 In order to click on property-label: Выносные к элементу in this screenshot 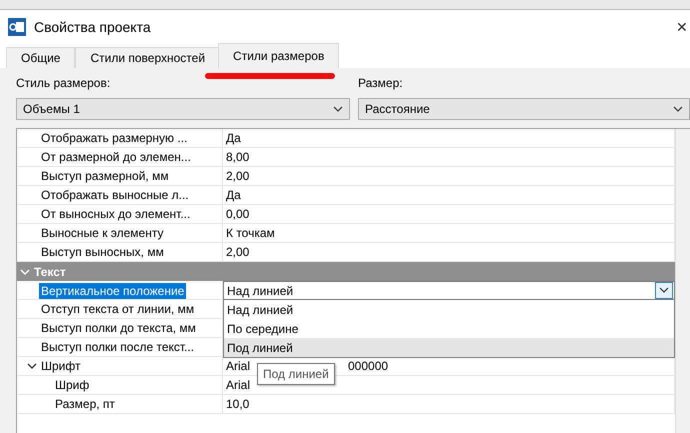, I will do `click(102, 233)`.